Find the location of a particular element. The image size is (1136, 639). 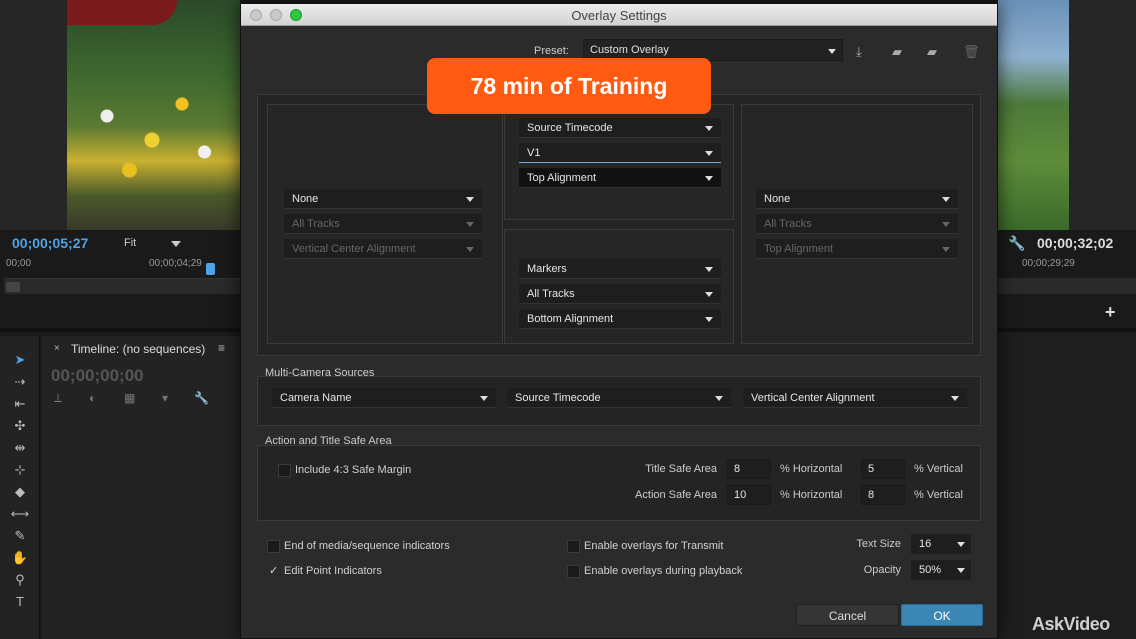

pen-tool-icon: ✎ is located at coordinates (20, 537).